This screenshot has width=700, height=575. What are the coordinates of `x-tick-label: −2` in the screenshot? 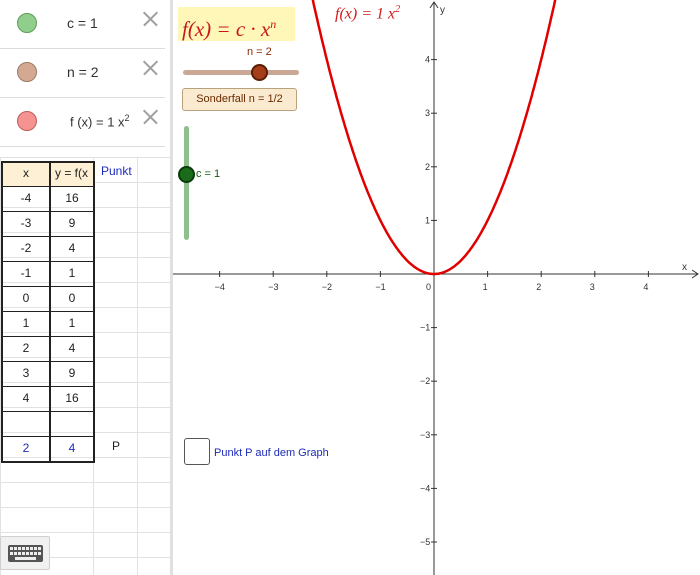 It's located at (327, 287).